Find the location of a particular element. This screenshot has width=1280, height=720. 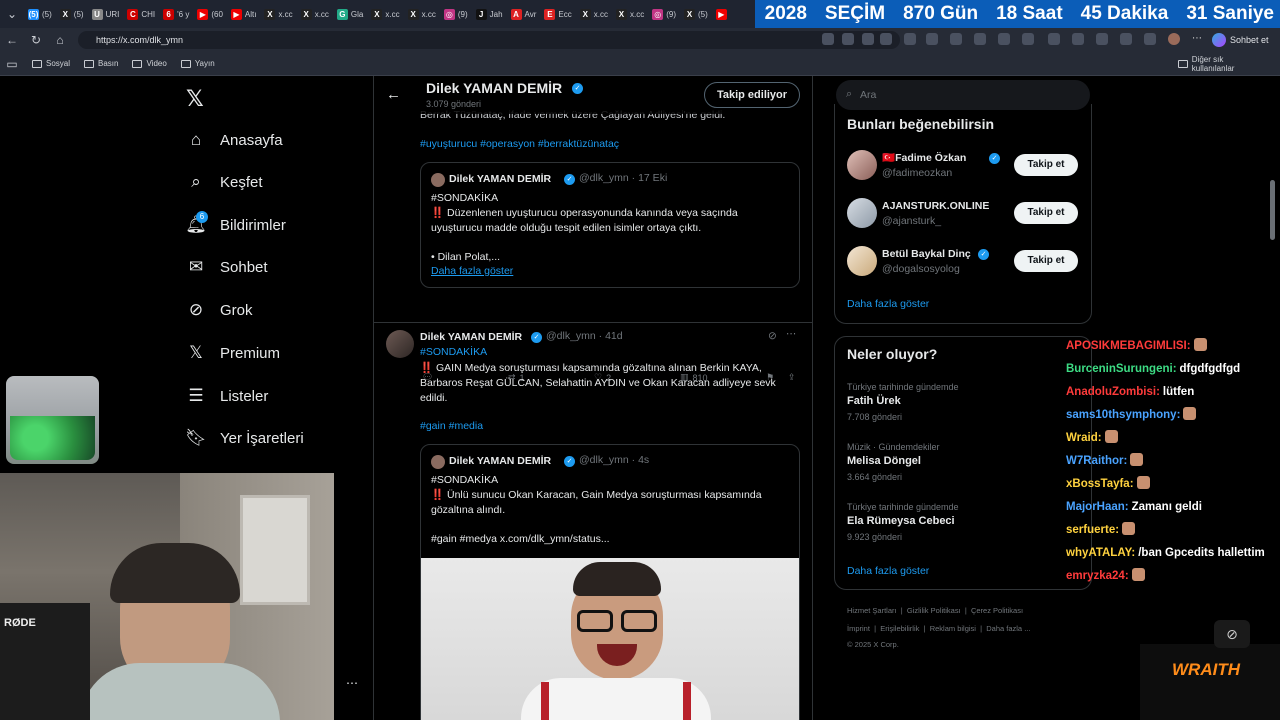

nav-messages: ✉ Sohbet is located at coordinates (227, 267).